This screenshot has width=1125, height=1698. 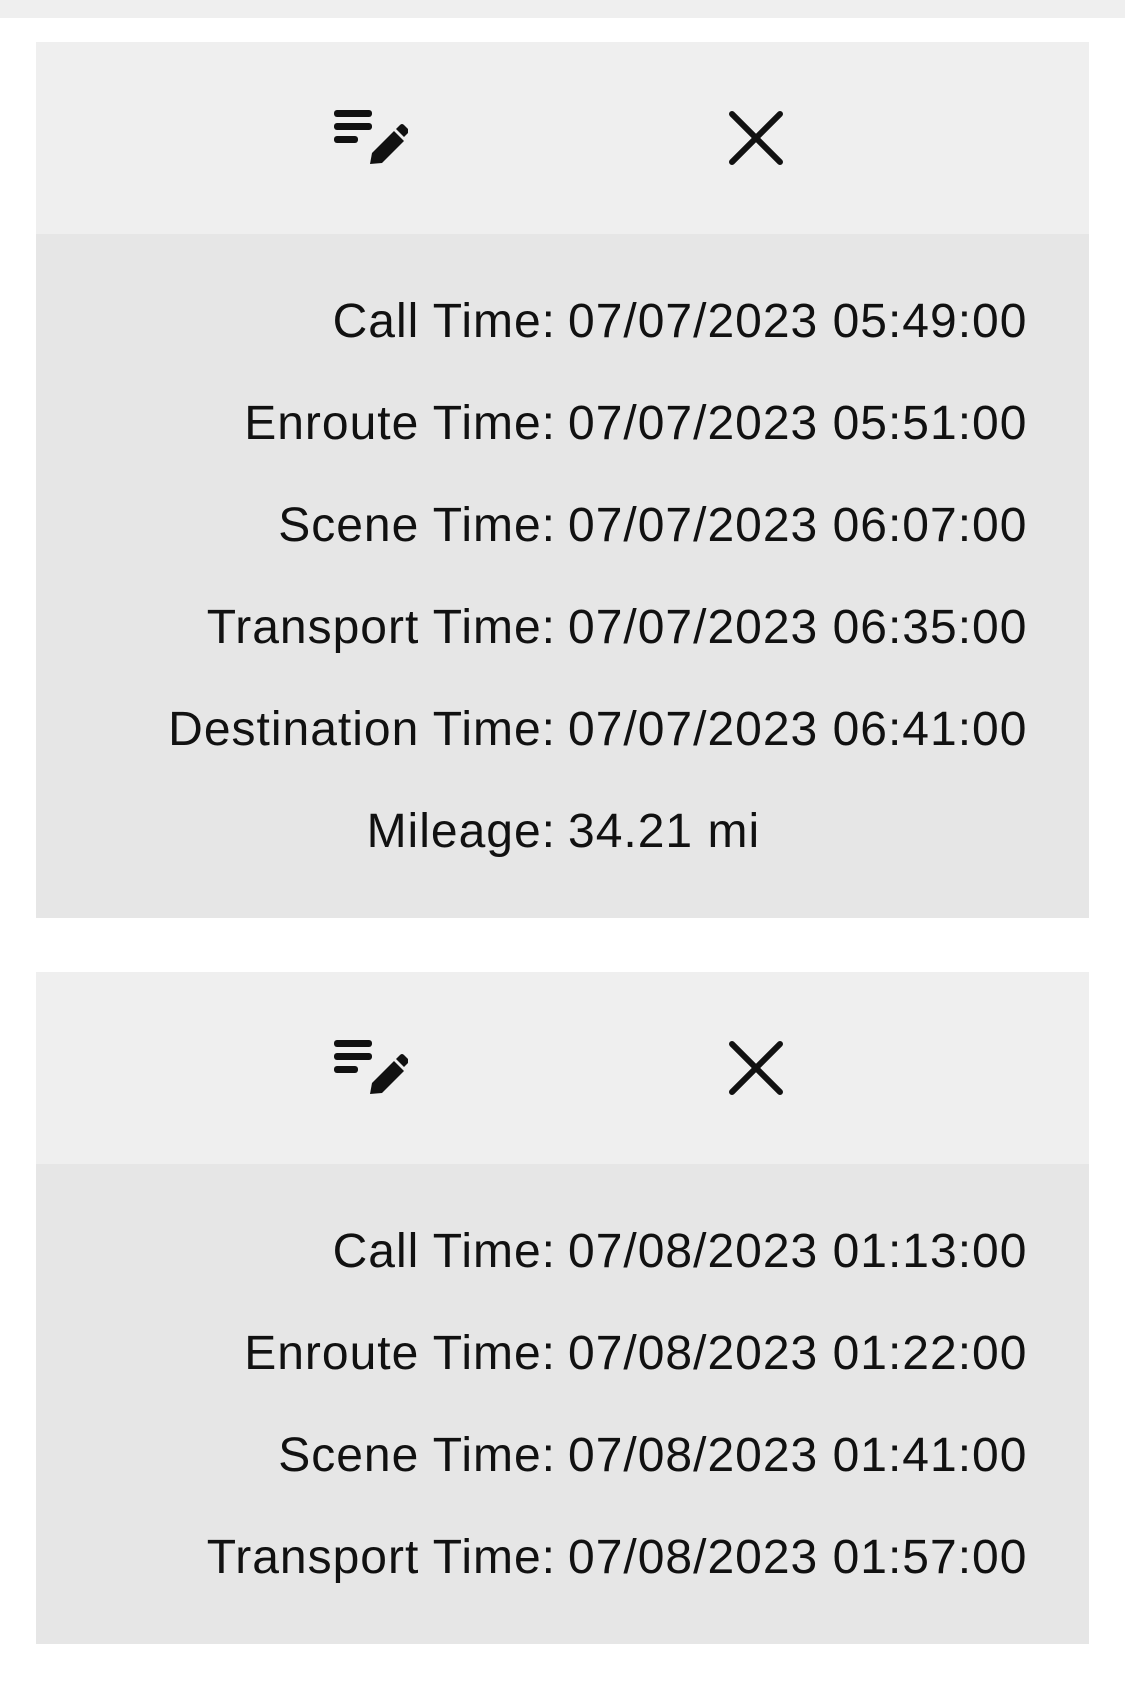 What do you see at coordinates (664, 831) in the screenshot?
I see `mileage-value: 34.21 mi` at bounding box center [664, 831].